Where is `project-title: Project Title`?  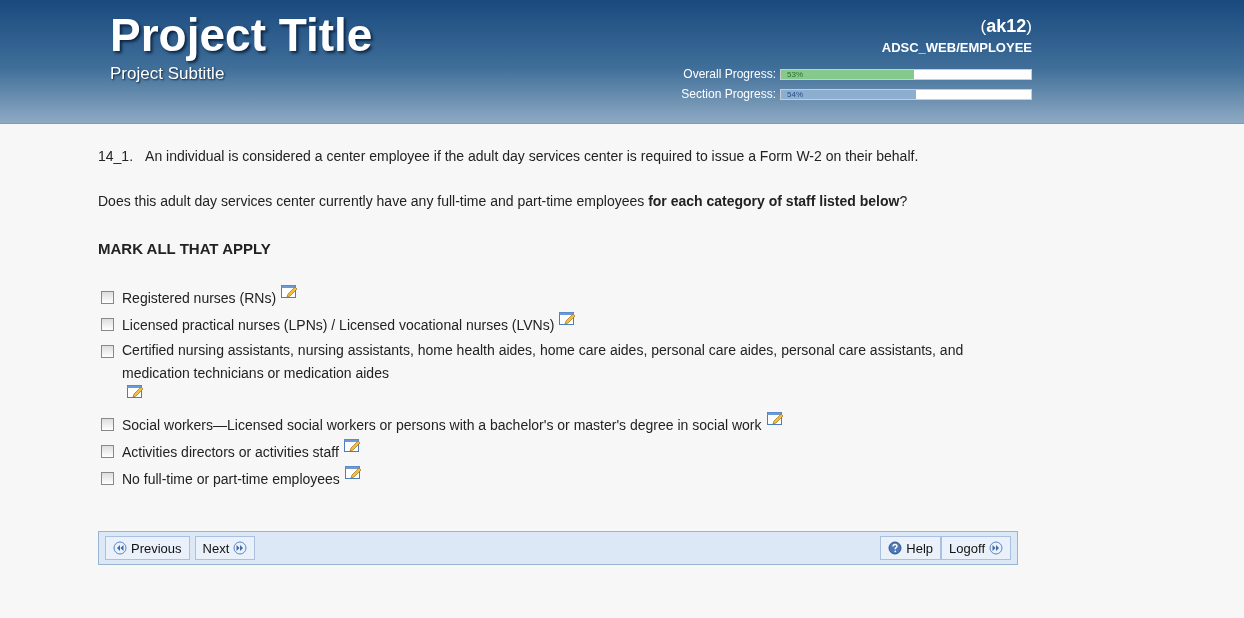 project-title: Project Title is located at coordinates (241, 35).